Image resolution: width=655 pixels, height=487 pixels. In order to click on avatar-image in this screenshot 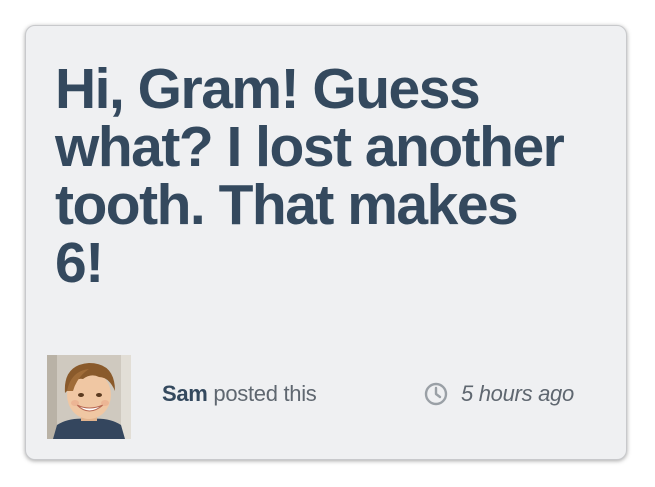, I will do `click(89, 397)`.